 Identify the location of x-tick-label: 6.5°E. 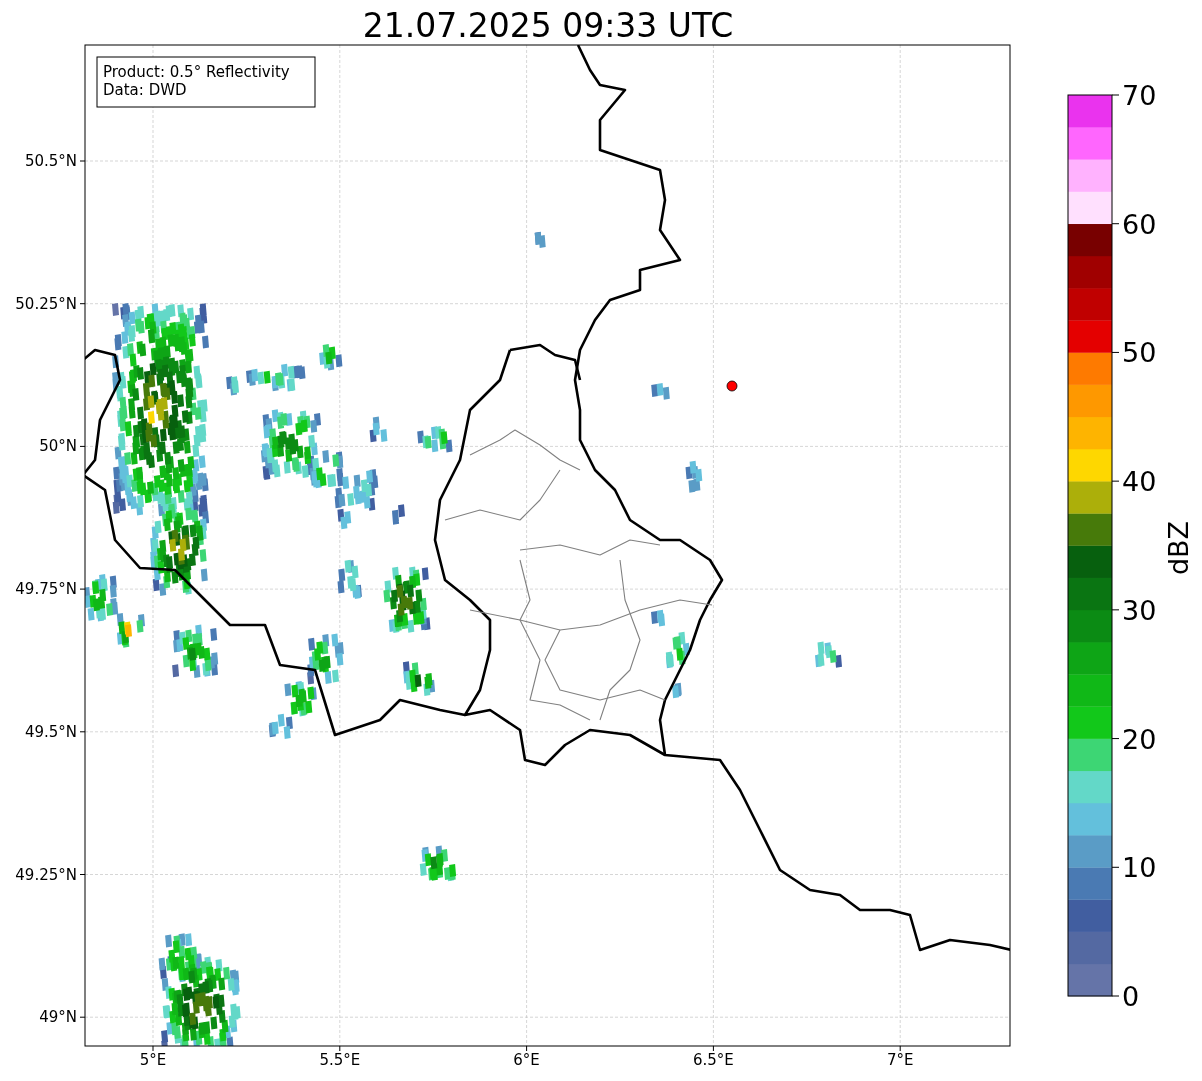
(713, 1060).